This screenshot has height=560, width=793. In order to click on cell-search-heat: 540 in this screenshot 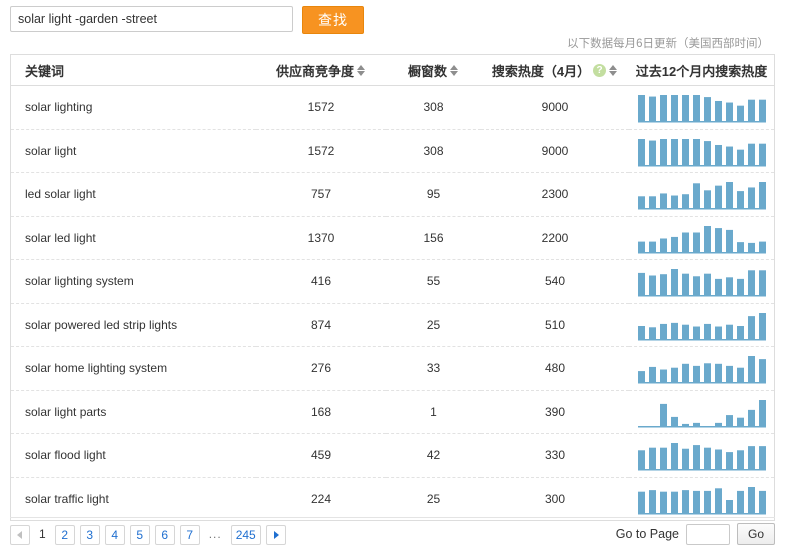, I will do `click(555, 281)`.